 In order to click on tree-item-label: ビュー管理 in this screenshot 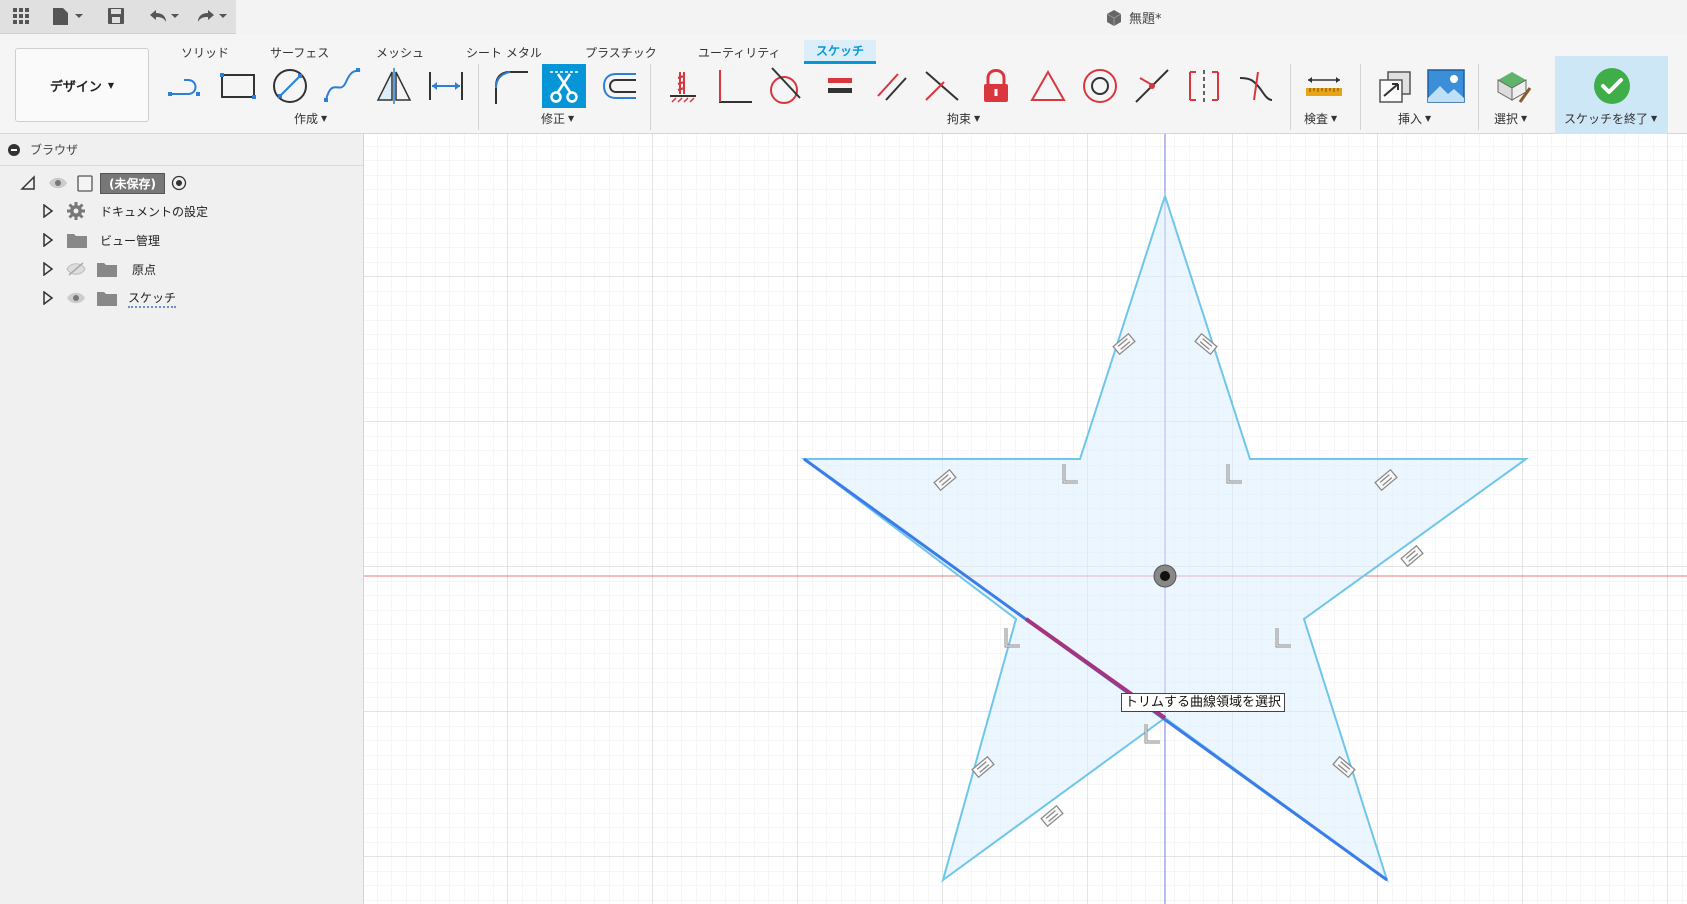, I will do `click(130, 240)`.